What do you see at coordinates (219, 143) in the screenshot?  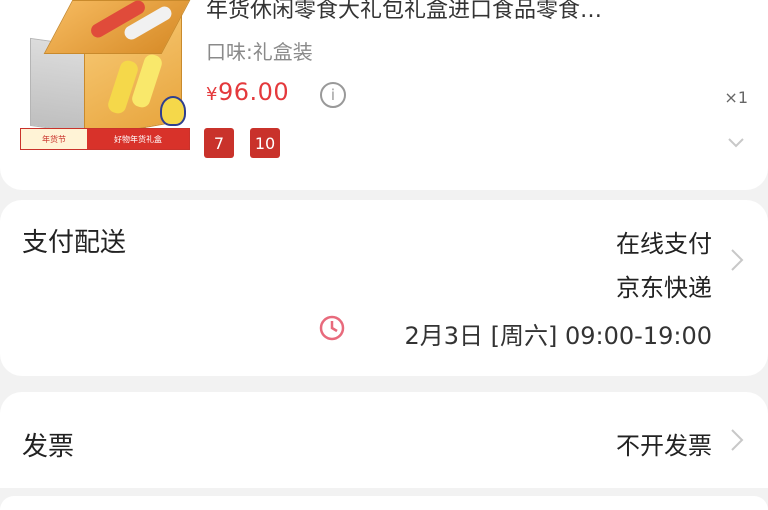 I see `service-badge: 7` at bounding box center [219, 143].